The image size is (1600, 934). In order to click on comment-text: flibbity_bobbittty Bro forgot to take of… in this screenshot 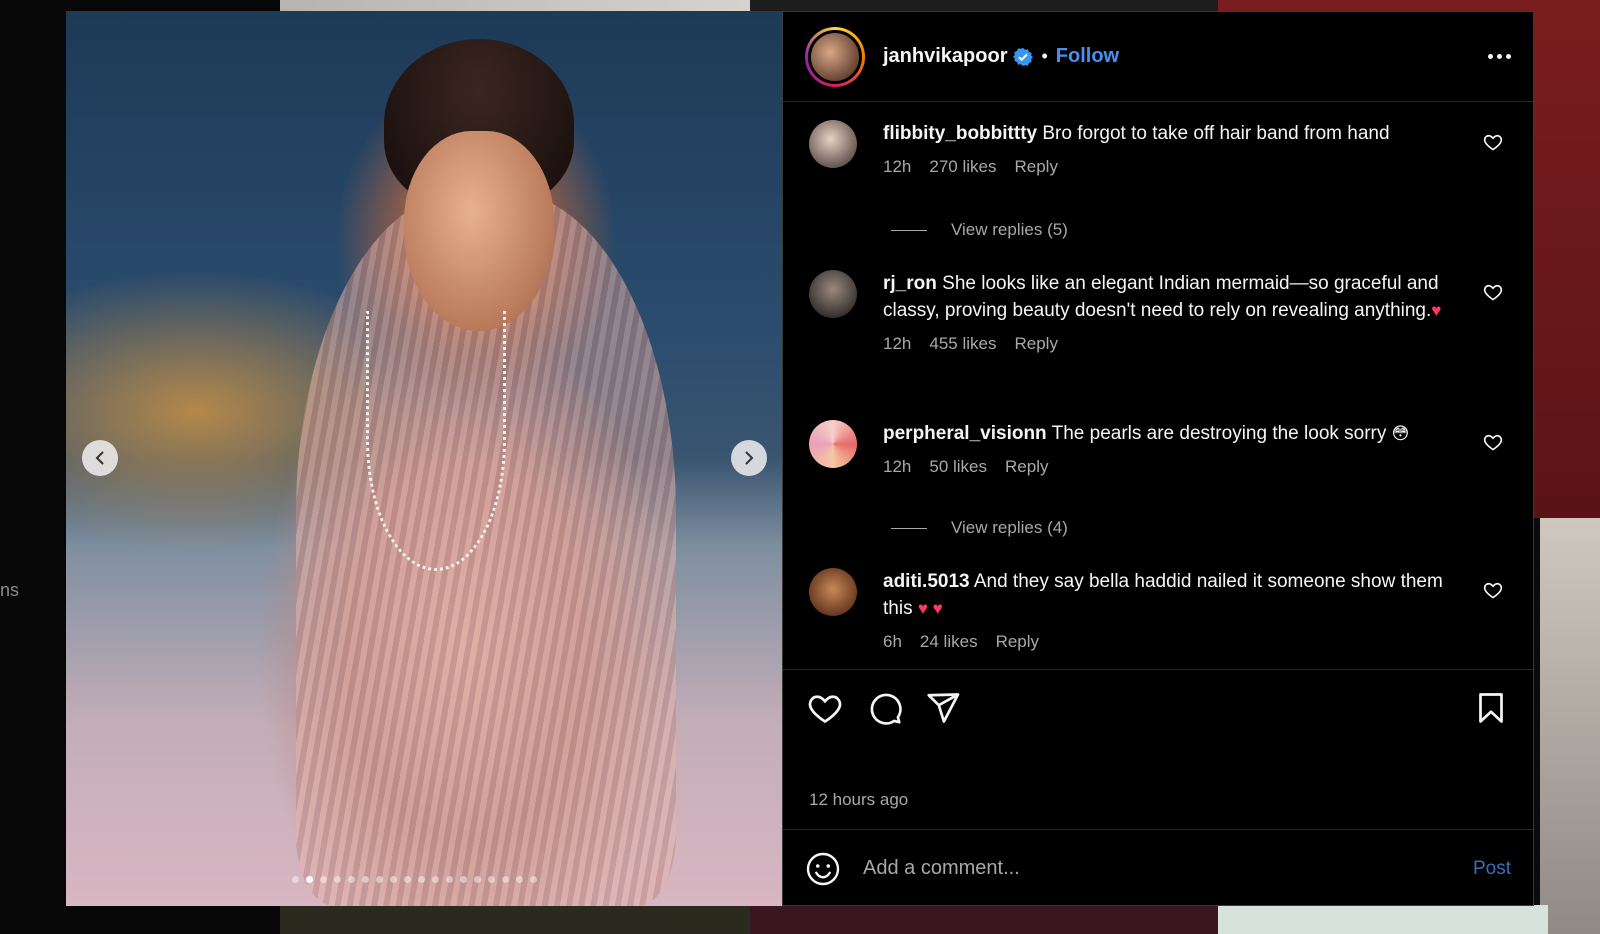, I will do `click(1173, 133)`.